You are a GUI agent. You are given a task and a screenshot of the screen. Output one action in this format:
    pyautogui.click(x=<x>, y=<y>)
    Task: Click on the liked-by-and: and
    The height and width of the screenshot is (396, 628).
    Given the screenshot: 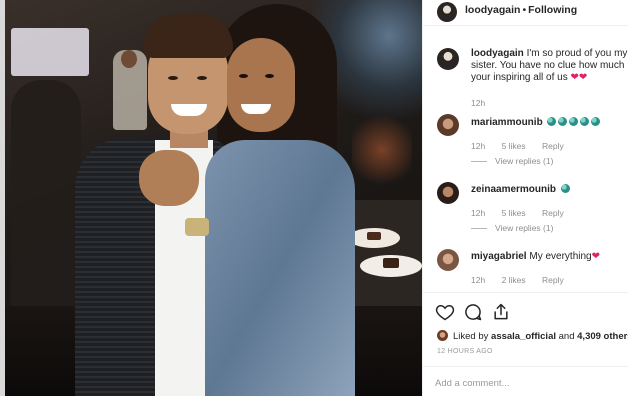 What is the action you would take?
    pyautogui.click(x=566, y=336)
    